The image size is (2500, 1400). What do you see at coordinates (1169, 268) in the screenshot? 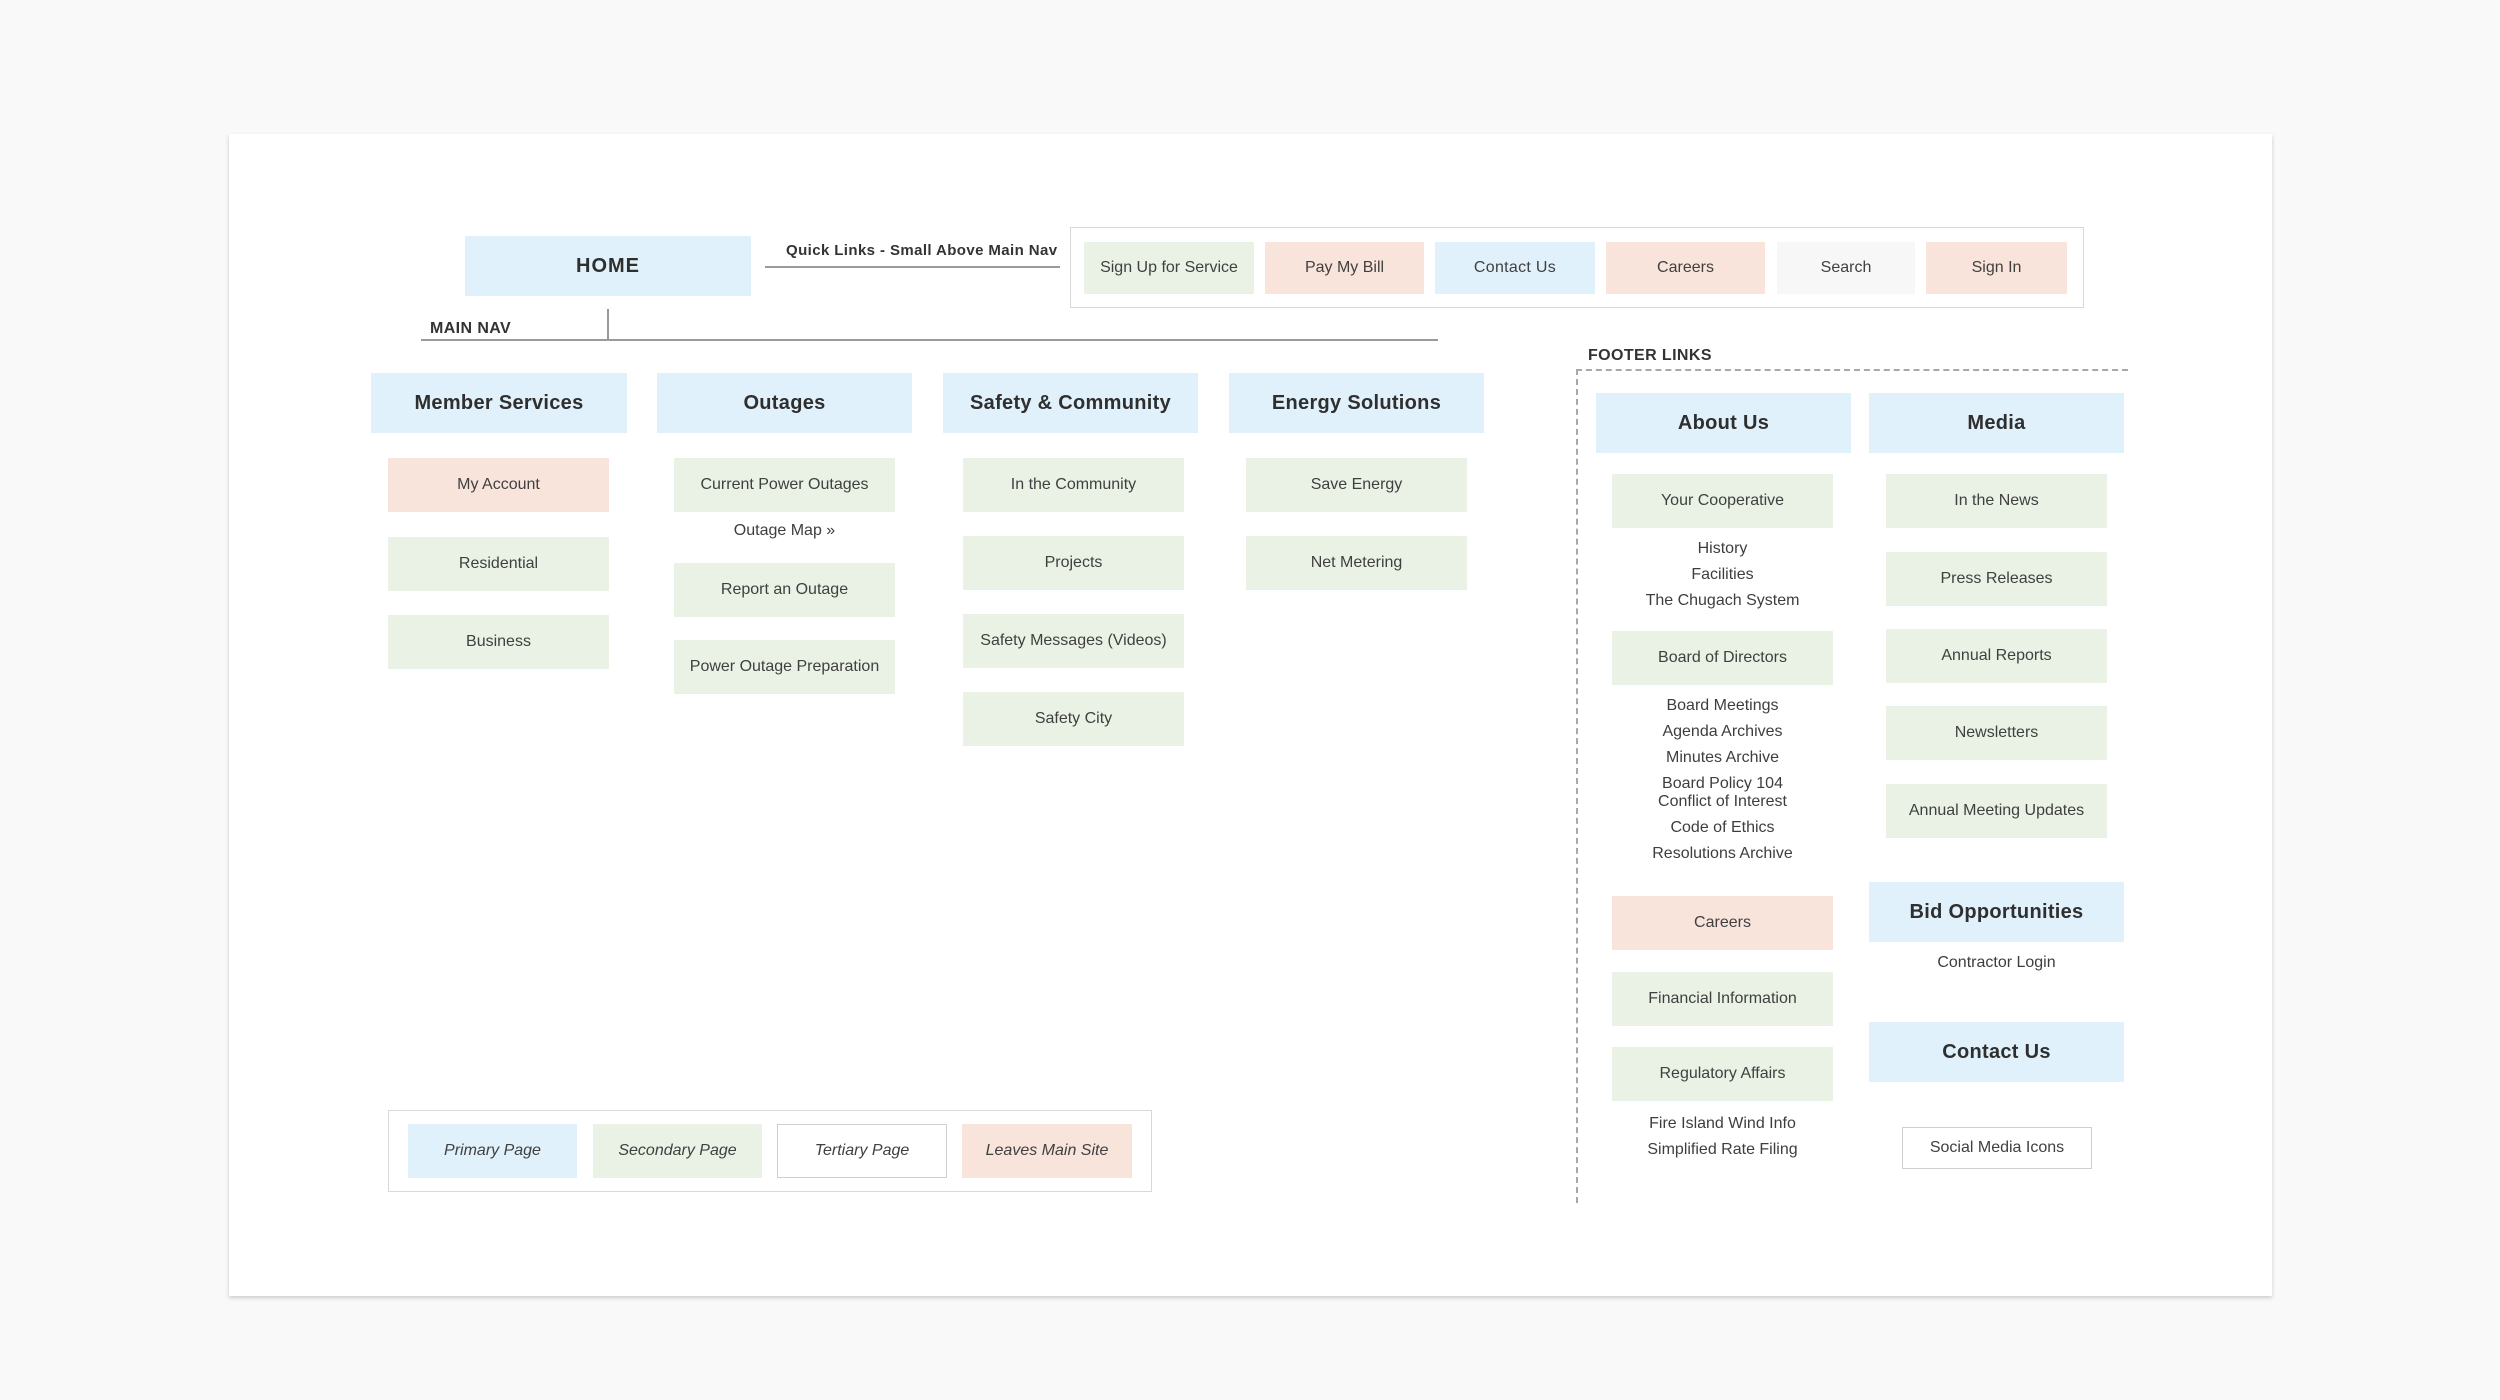
I see `quick-link-sign-up-for-service: Sign Up for Service` at bounding box center [1169, 268].